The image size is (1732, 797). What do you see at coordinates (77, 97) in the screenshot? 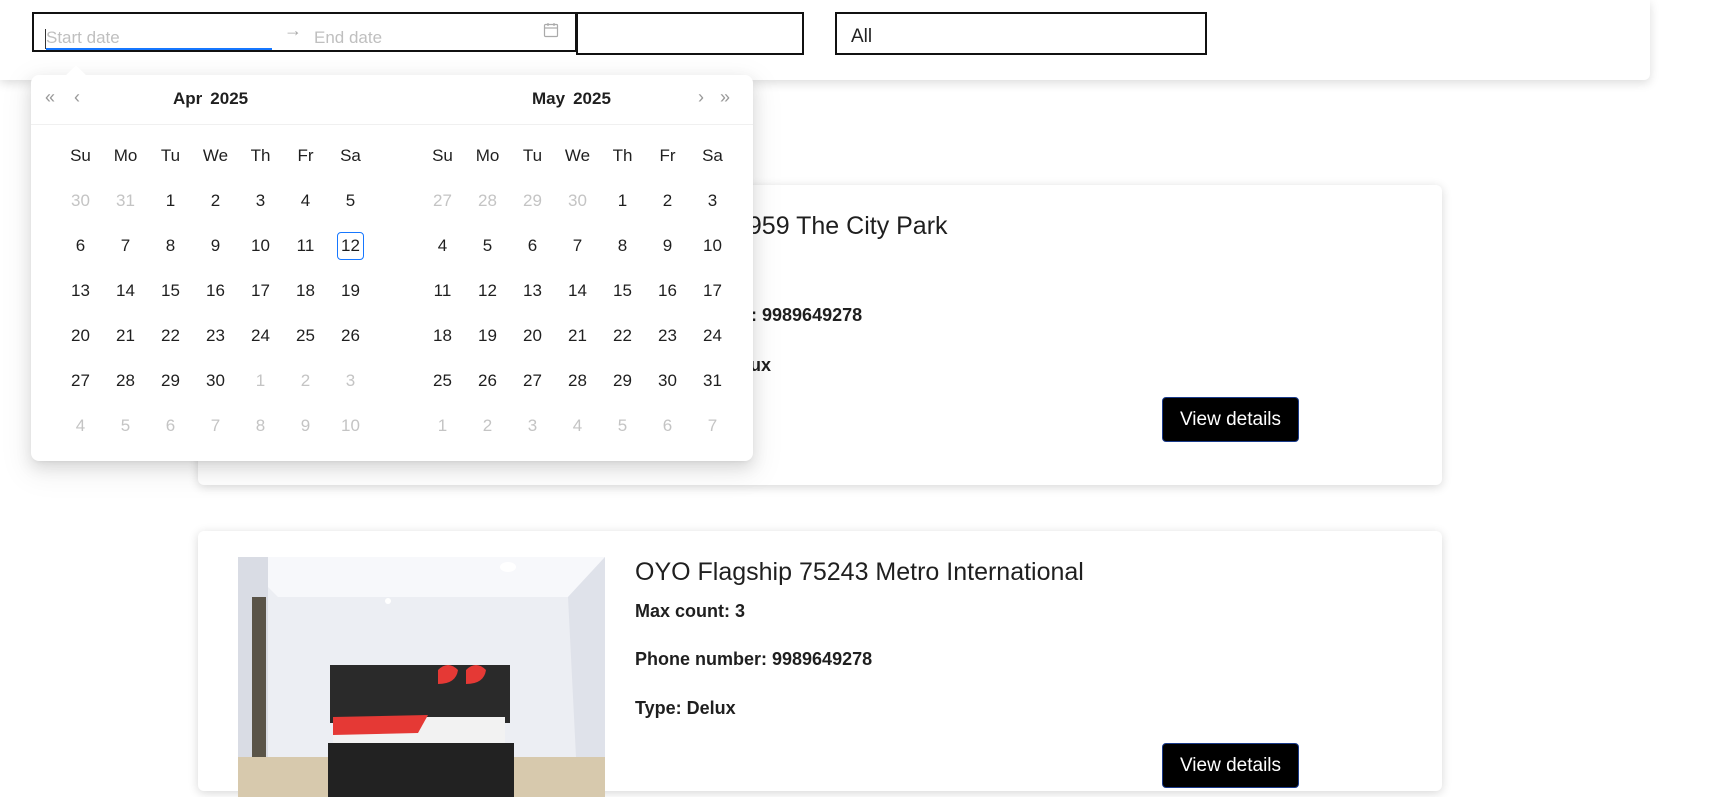
I see `prev-month-icon: ‹` at bounding box center [77, 97].